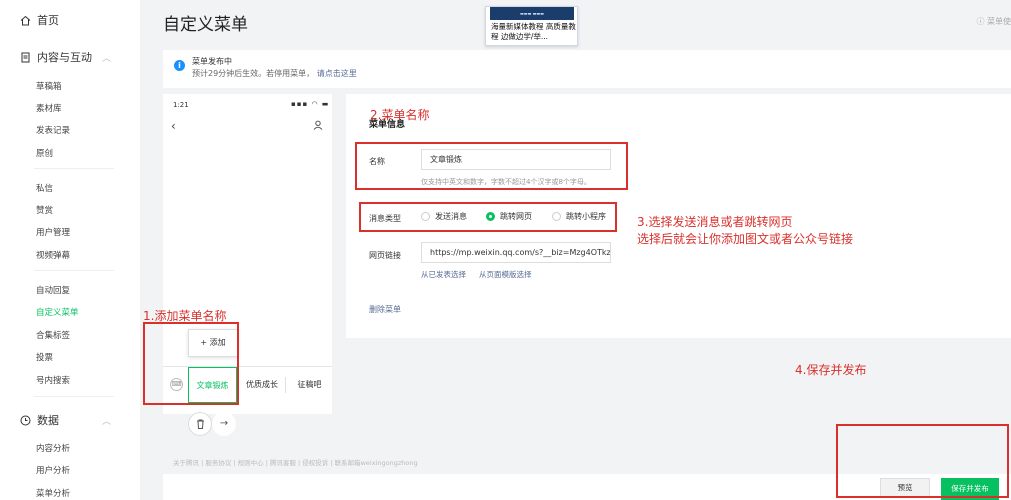 The width and height of the screenshot is (1011, 500). I want to click on sidebar-item-autoreply: 自动回复, so click(53, 290).